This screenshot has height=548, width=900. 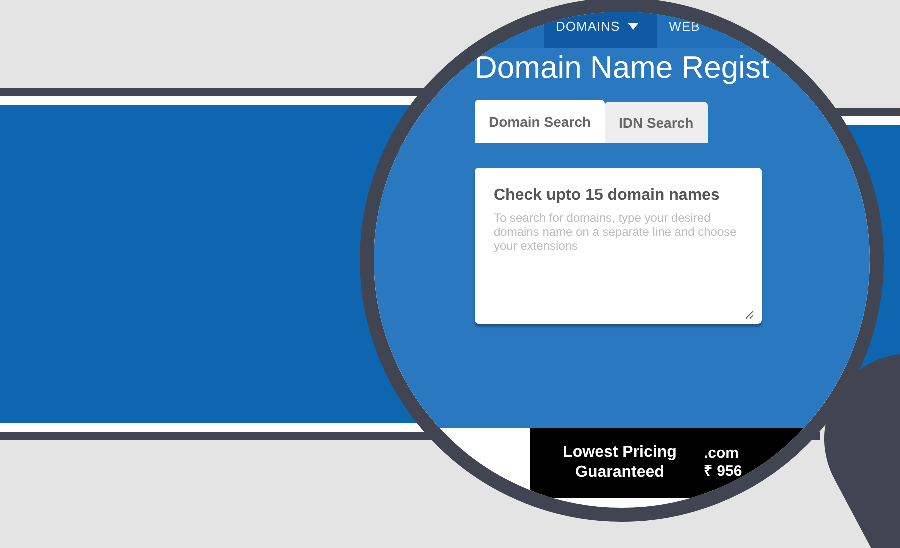 I want to click on tab: Domain Search, so click(x=540, y=121).